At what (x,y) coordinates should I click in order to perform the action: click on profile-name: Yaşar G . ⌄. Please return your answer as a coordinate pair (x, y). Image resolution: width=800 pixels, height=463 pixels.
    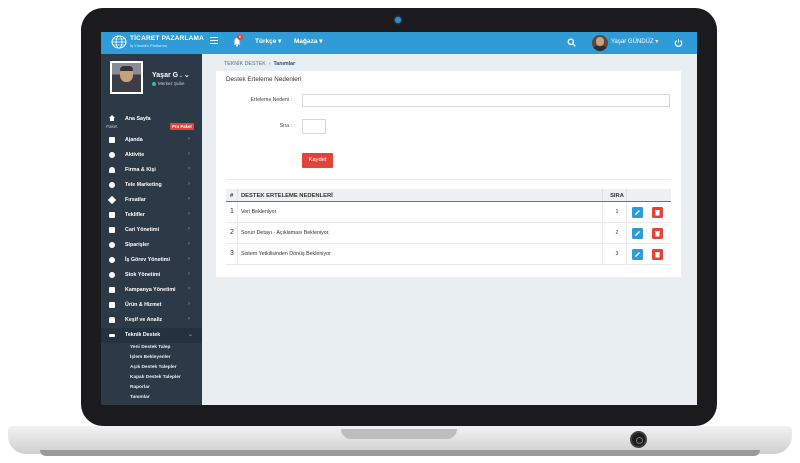
    Looking at the image, I should click on (171, 75).